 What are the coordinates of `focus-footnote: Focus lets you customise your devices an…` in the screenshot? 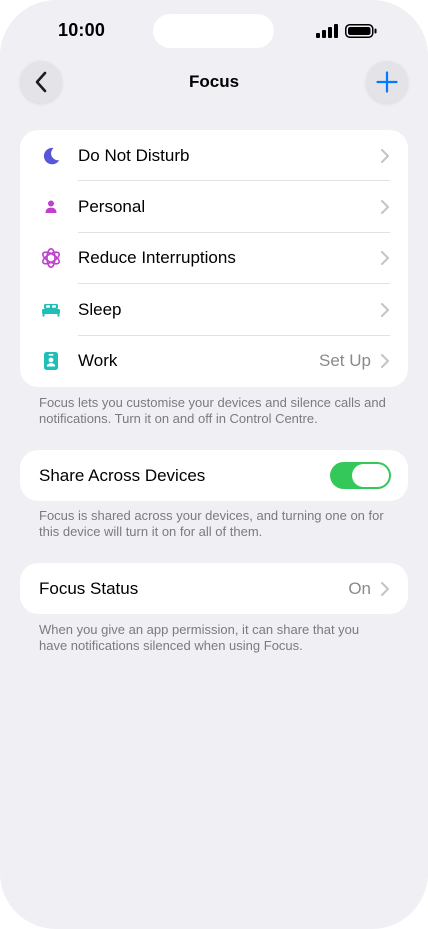 It's located at (212, 410).